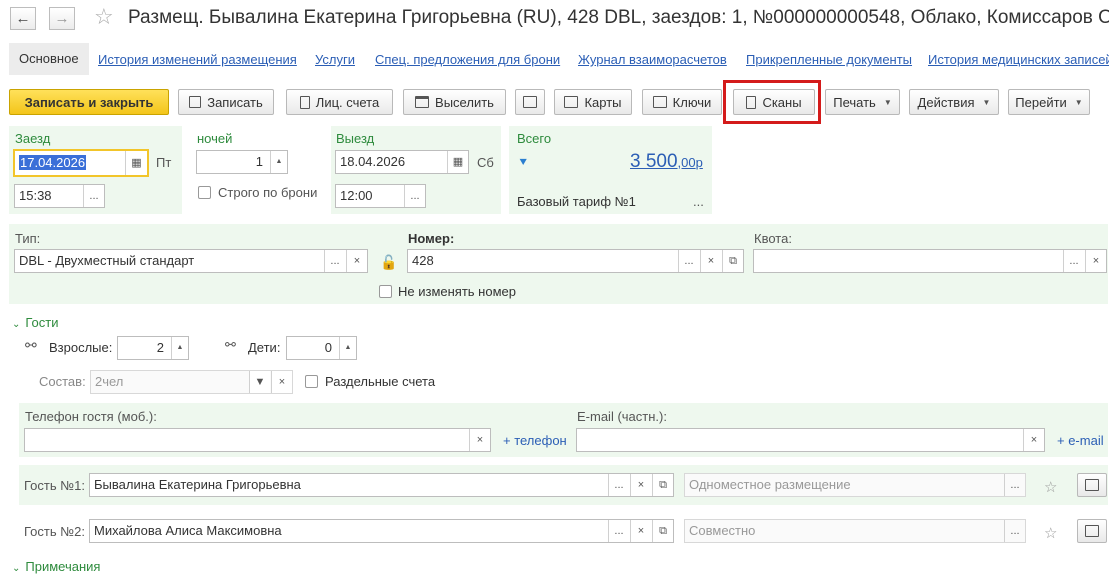 This screenshot has width=1109, height=577. I want to click on guest-2-name-field: Михайлова Алиса Максимовна ... × ⧉, so click(381, 531).